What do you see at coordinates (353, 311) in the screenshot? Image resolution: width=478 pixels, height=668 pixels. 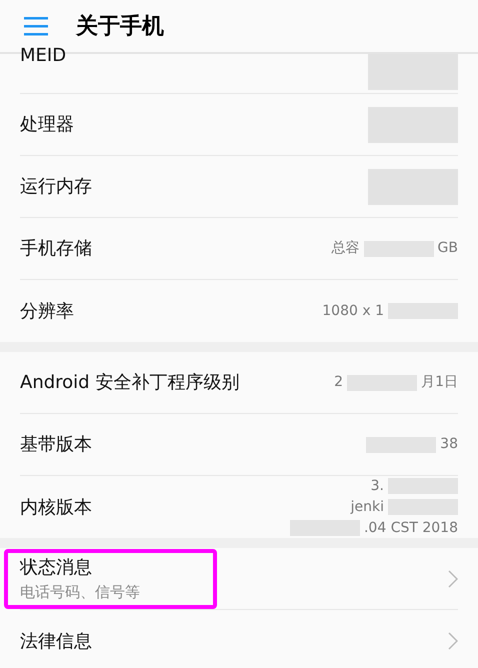 I see `setting-value: 1080 x 1` at bounding box center [353, 311].